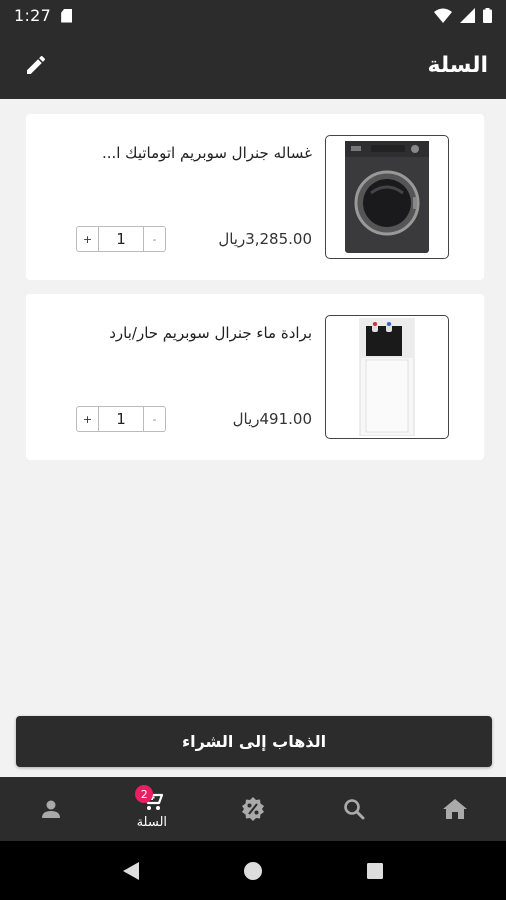 This screenshot has height=900, width=506. What do you see at coordinates (467, 15) in the screenshot?
I see `signal-icon` at bounding box center [467, 15].